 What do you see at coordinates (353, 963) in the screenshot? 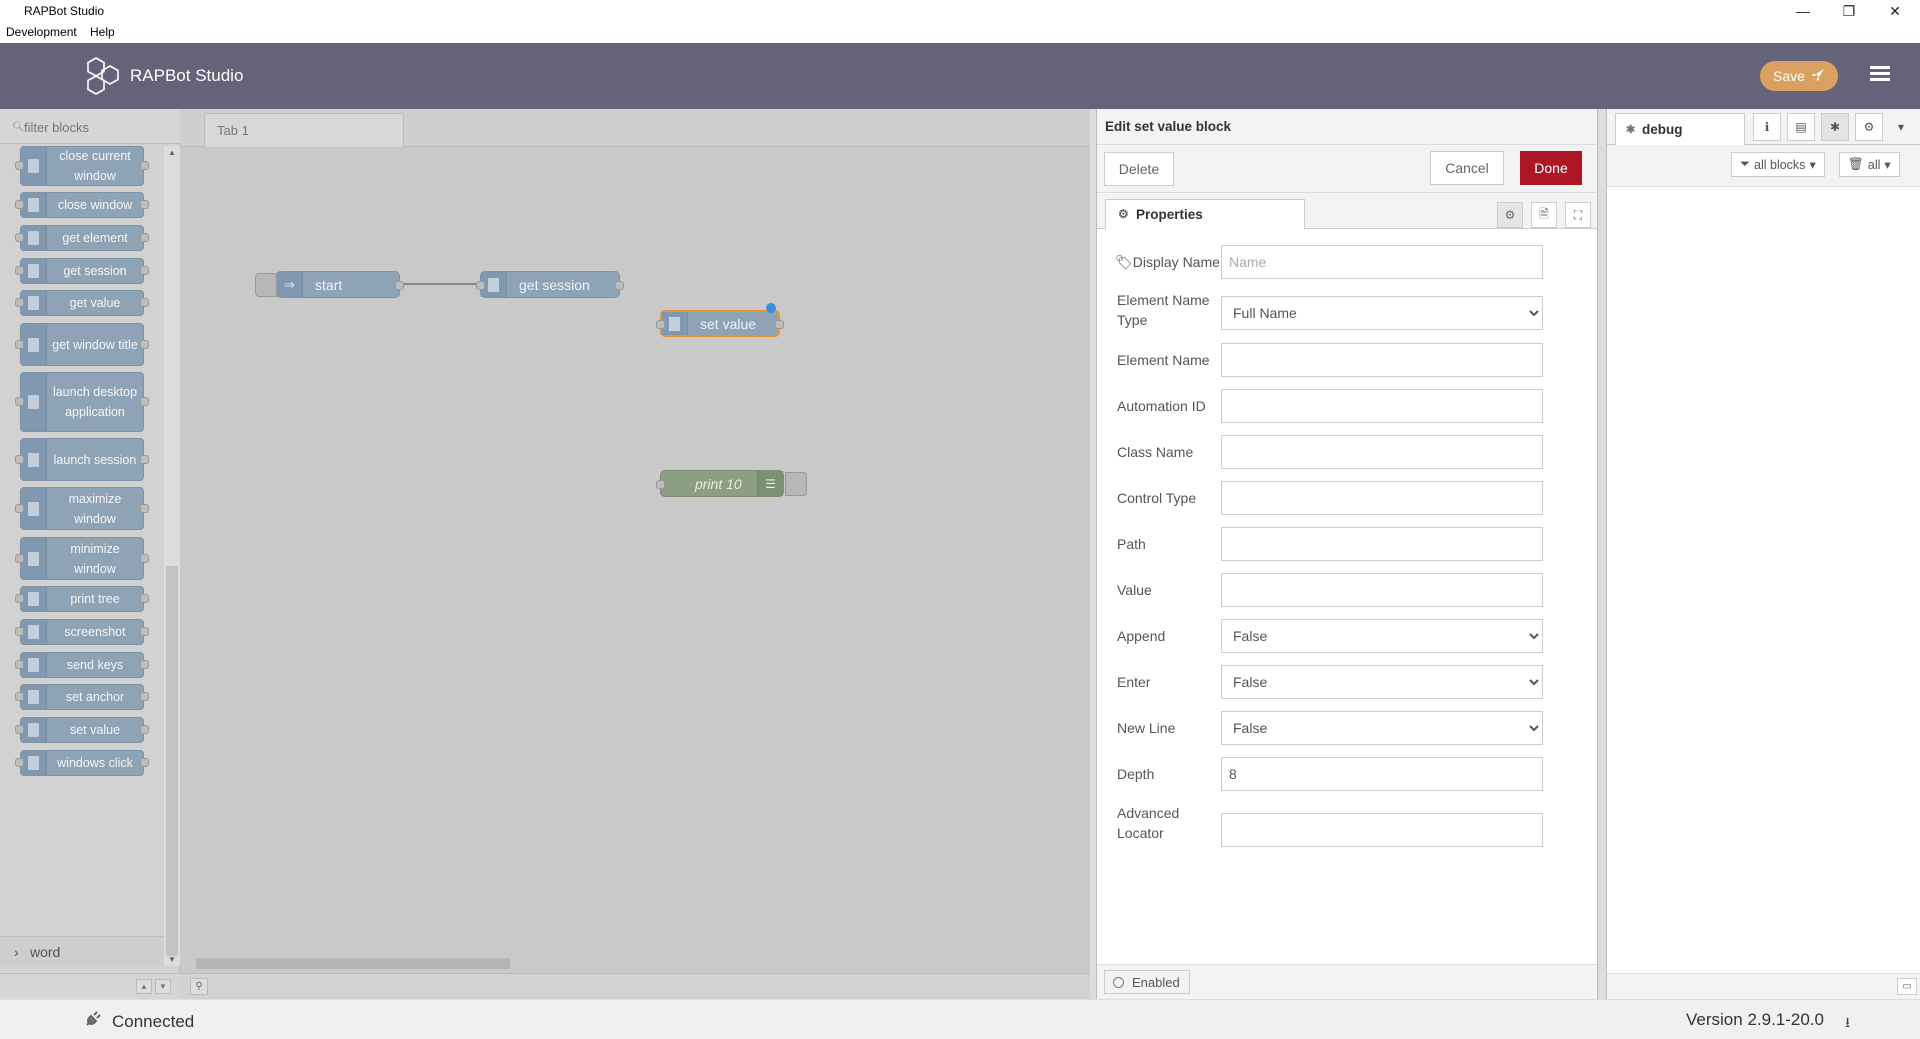
I see `workspace-hscrollbar-thumb` at bounding box center [353, 963].